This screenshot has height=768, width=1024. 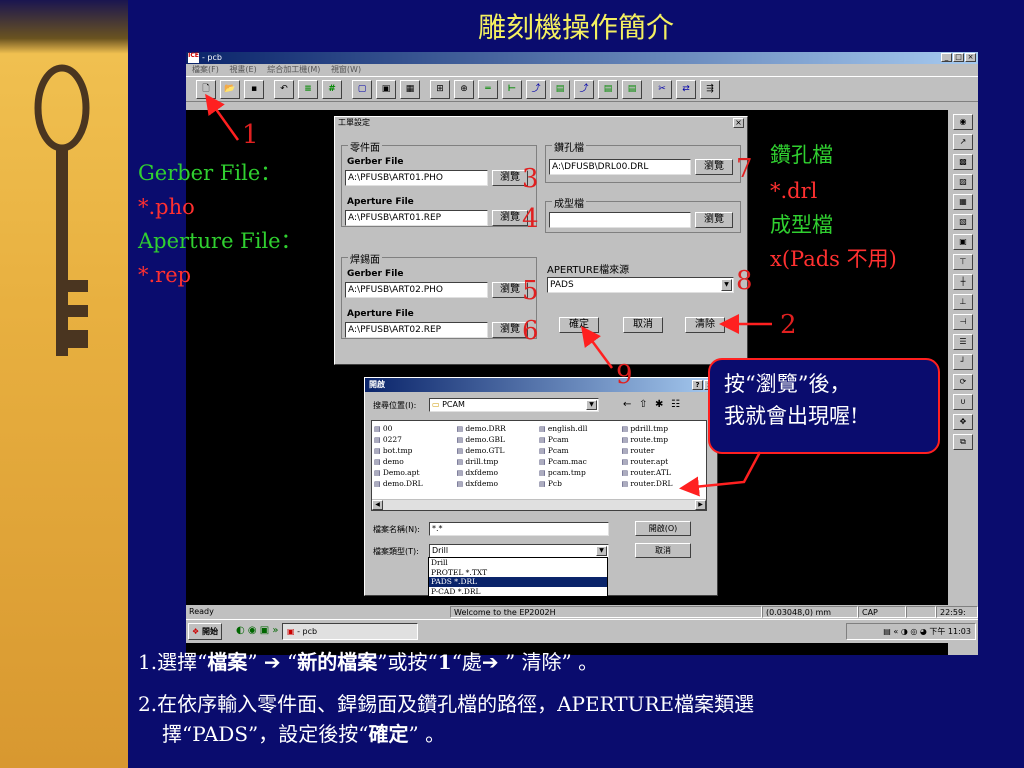 What do you see at coordinates (350, 631) in the screenshot?
I see `taskbar-item-pcb: ▣ - pcb` at bounding box center [350, 631].